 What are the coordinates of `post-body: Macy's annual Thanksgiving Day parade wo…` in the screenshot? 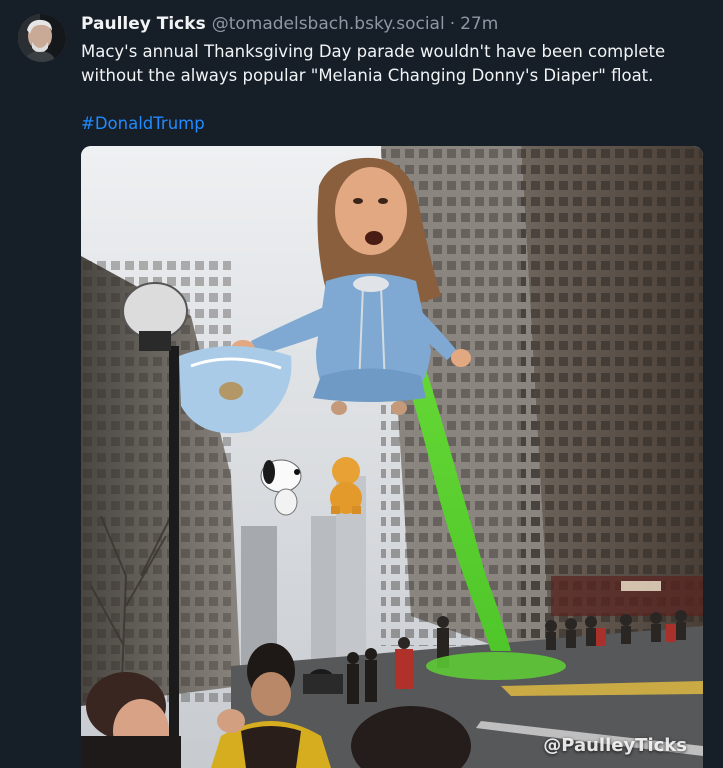 It's located at (373, 63).